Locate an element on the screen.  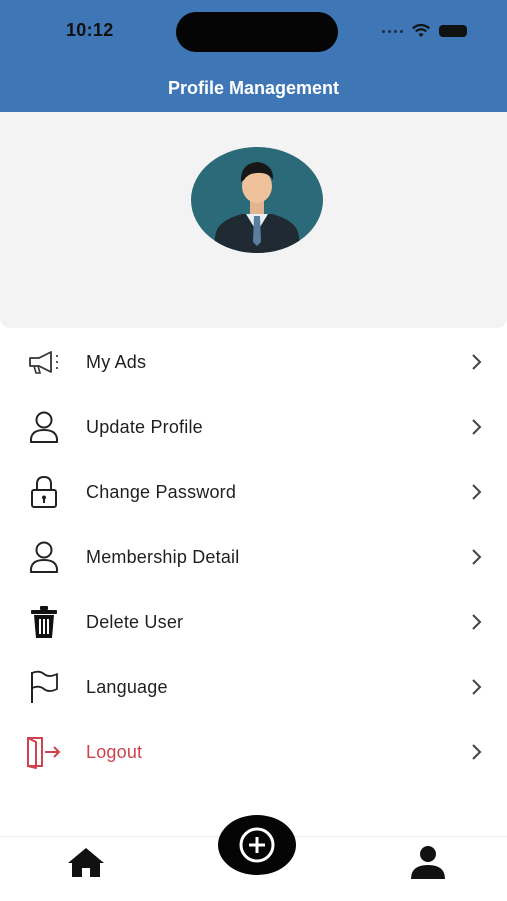
menu-label: Logout is located at coordinates (114, 751).